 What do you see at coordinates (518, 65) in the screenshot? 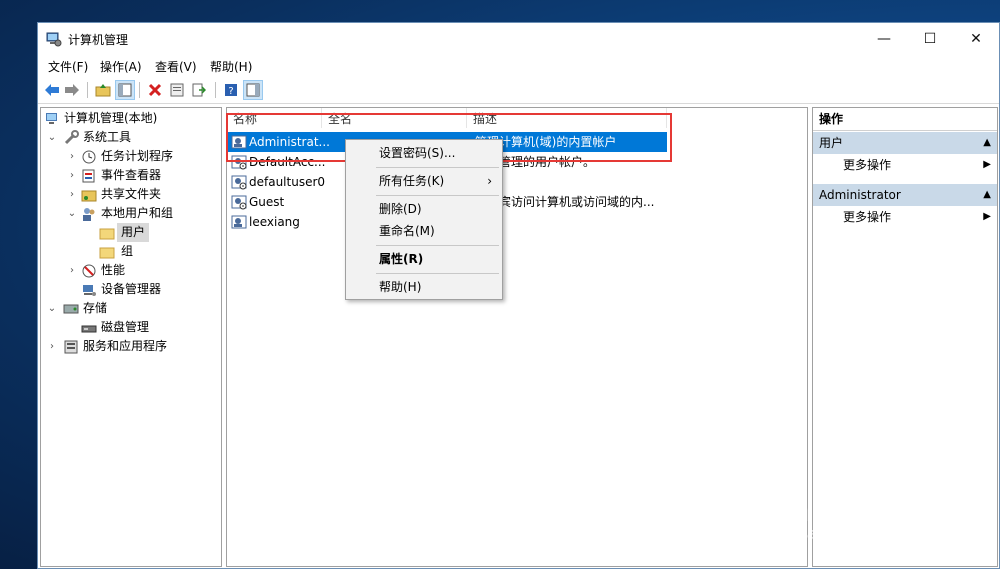
I see `menu-bar: 文件(F) 操作(A) 查看(V) 帮助(H)` at bounding box center [518, 65].